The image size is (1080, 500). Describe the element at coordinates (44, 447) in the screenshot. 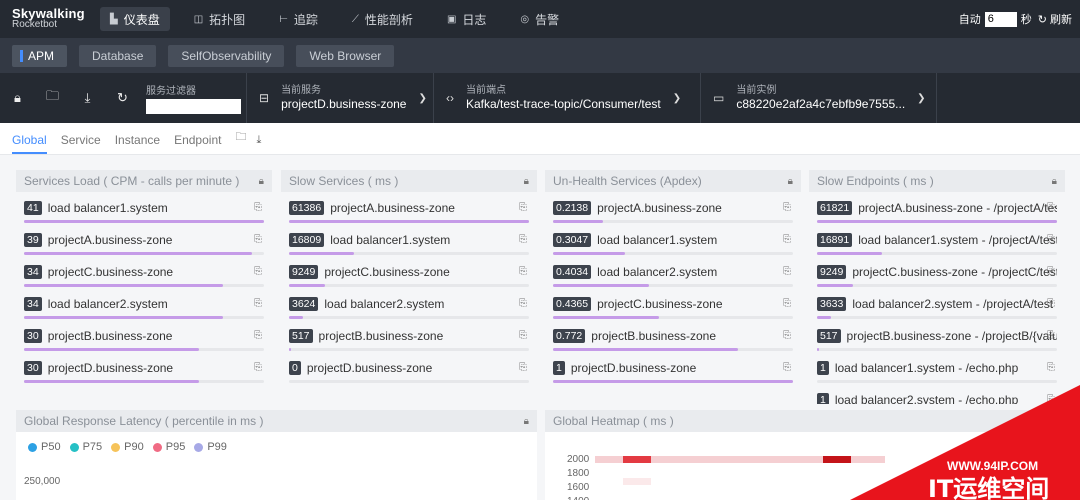

I see `legend-item: P50` at that location.